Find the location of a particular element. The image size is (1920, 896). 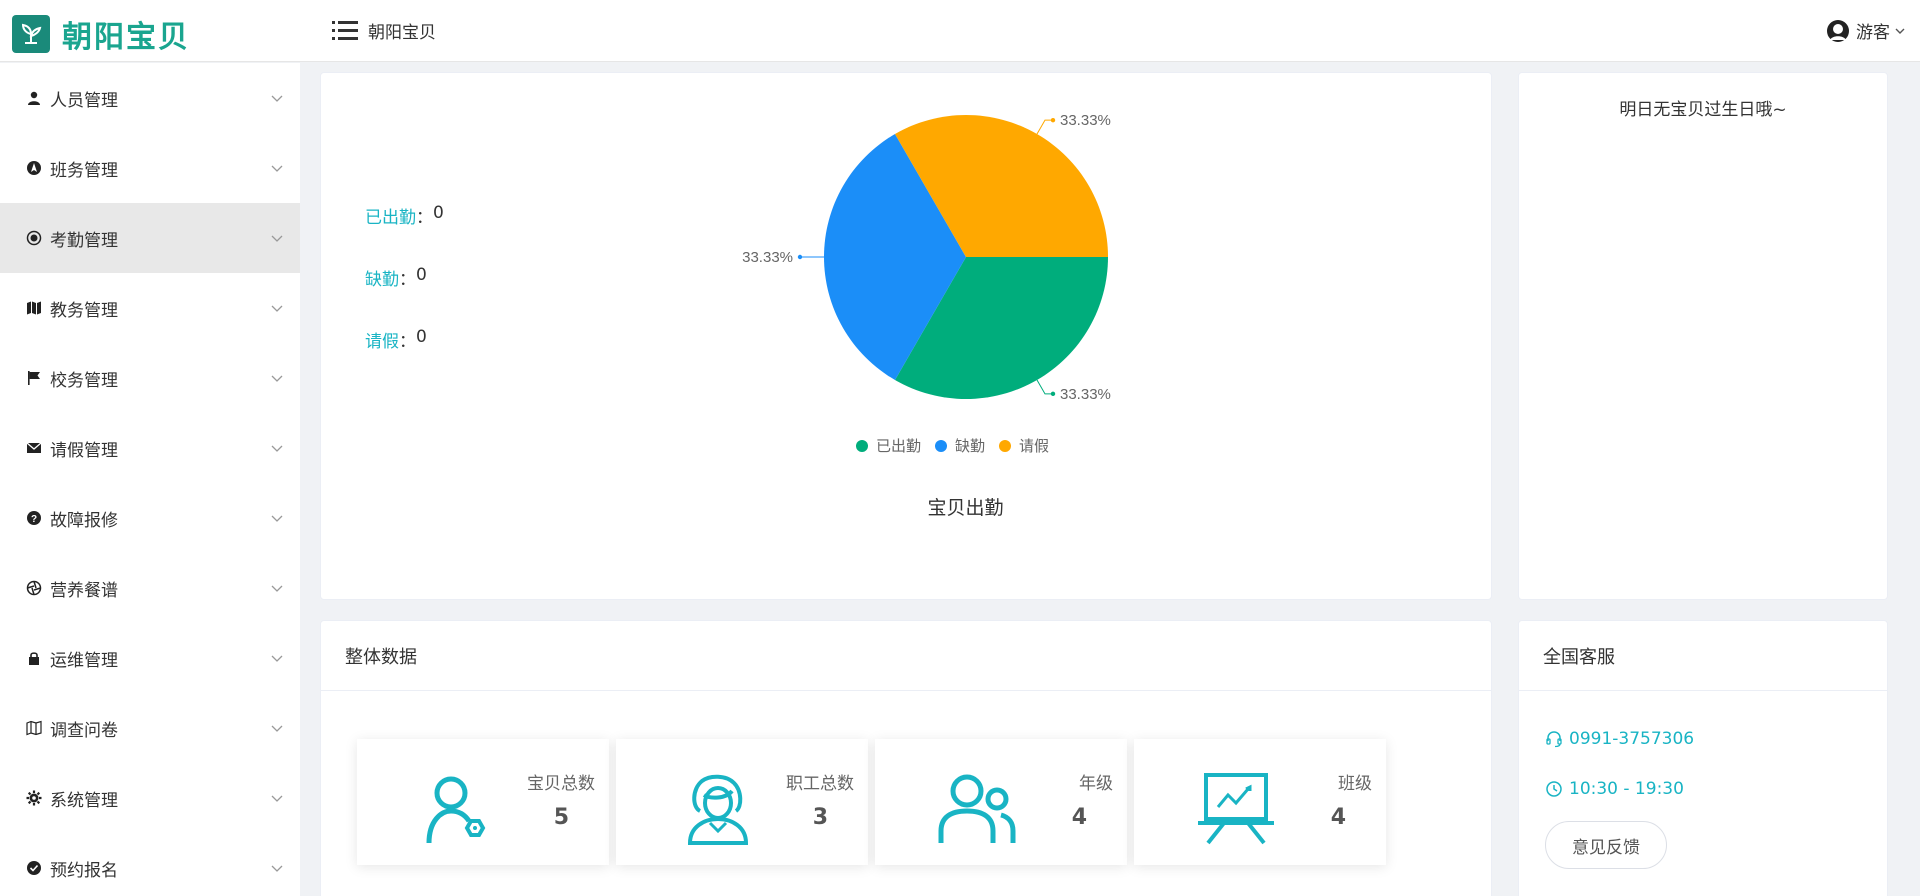

sidebar-item: 调查问卷 is located at coordinates (150, 728).